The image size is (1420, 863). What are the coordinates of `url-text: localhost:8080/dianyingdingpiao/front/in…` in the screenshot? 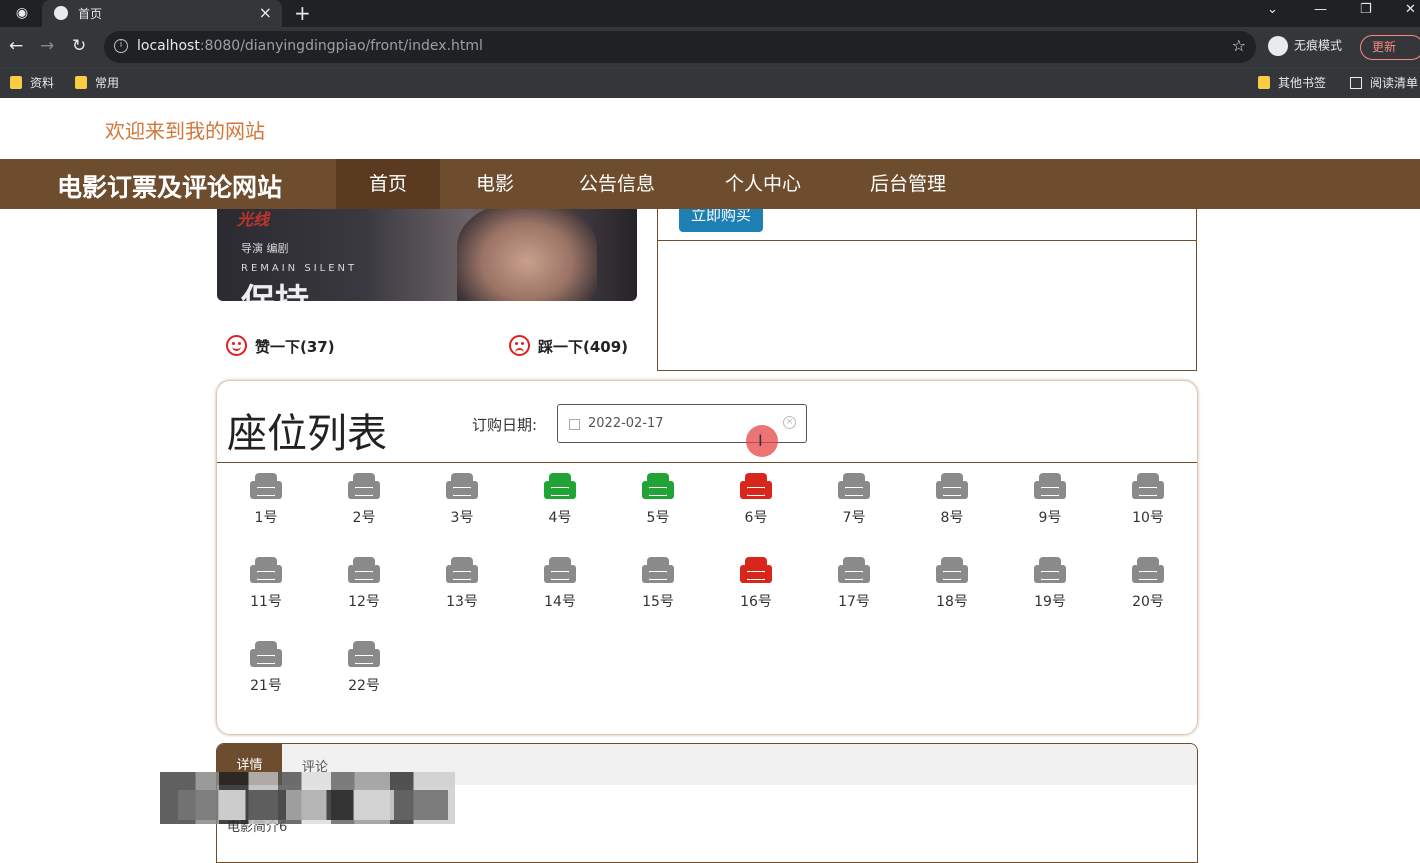 It's located at (310, 46).